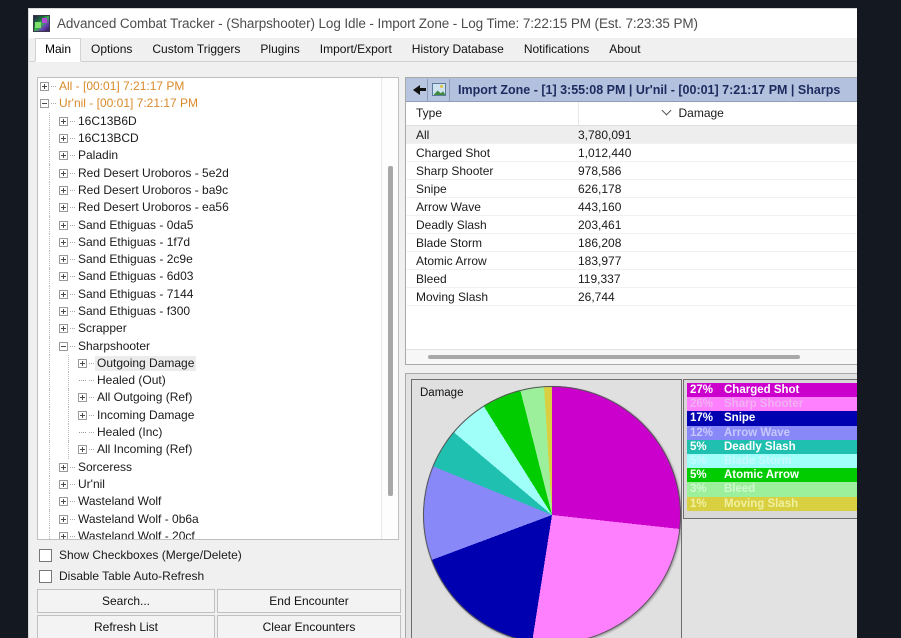 Image resolution: width=901 pixels, height=638 pixels. I want to click on tab-main: Main, so click(58, 50).